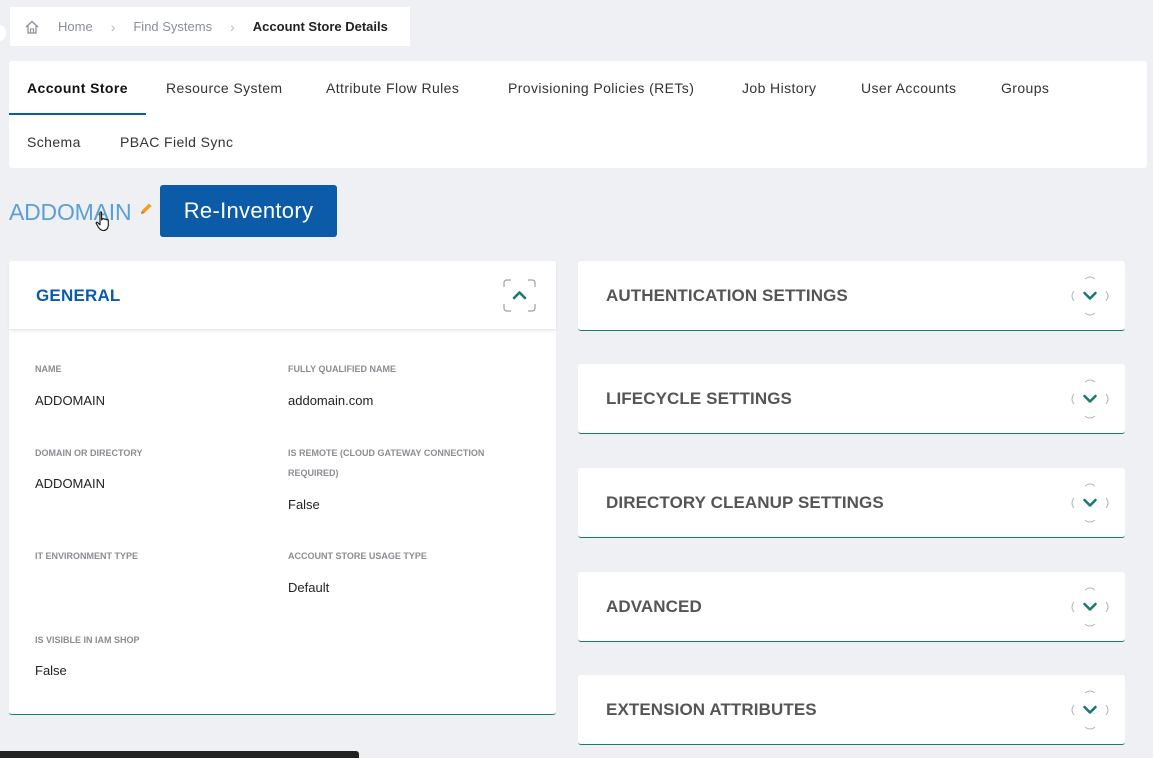  I want to click on hand-cursor-icon, so click(103, 224).